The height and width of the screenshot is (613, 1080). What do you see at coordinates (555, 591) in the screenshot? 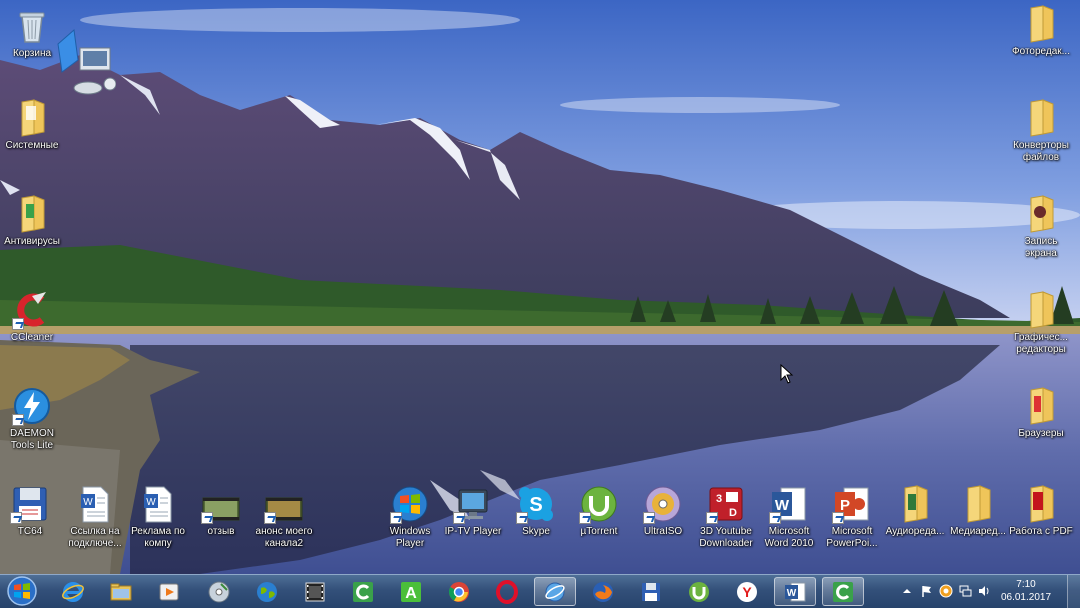
I see `taskbar-orbit` at bounding box center [555, 591].